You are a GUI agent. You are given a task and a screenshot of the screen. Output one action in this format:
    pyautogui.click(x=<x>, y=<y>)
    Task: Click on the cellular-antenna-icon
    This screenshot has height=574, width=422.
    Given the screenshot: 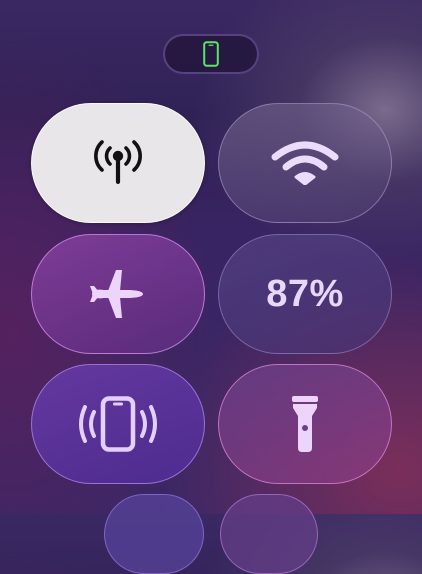 What is the action you would take?
    pyautogui.click(x=118, y=163)
    